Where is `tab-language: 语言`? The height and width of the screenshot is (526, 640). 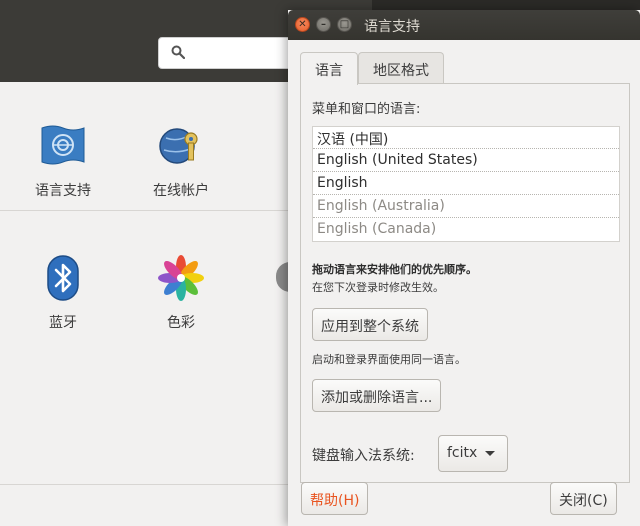 tab-language: 语言 is located at coordinates (329, 68).